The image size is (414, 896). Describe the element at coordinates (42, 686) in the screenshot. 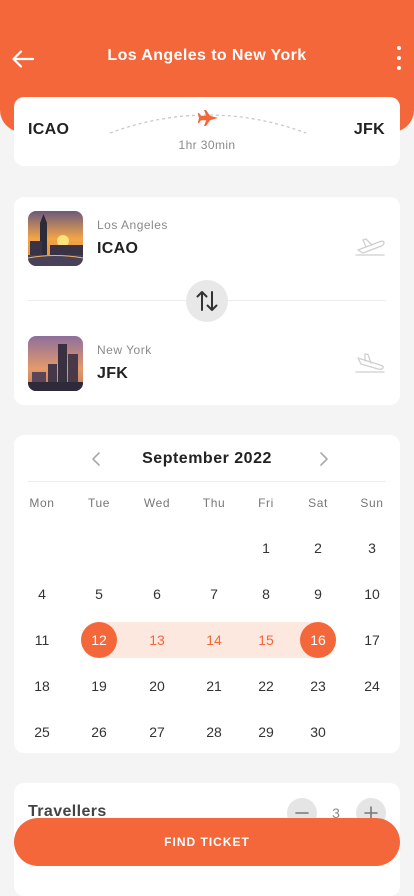

I see `calendar-day: 18` at that location.